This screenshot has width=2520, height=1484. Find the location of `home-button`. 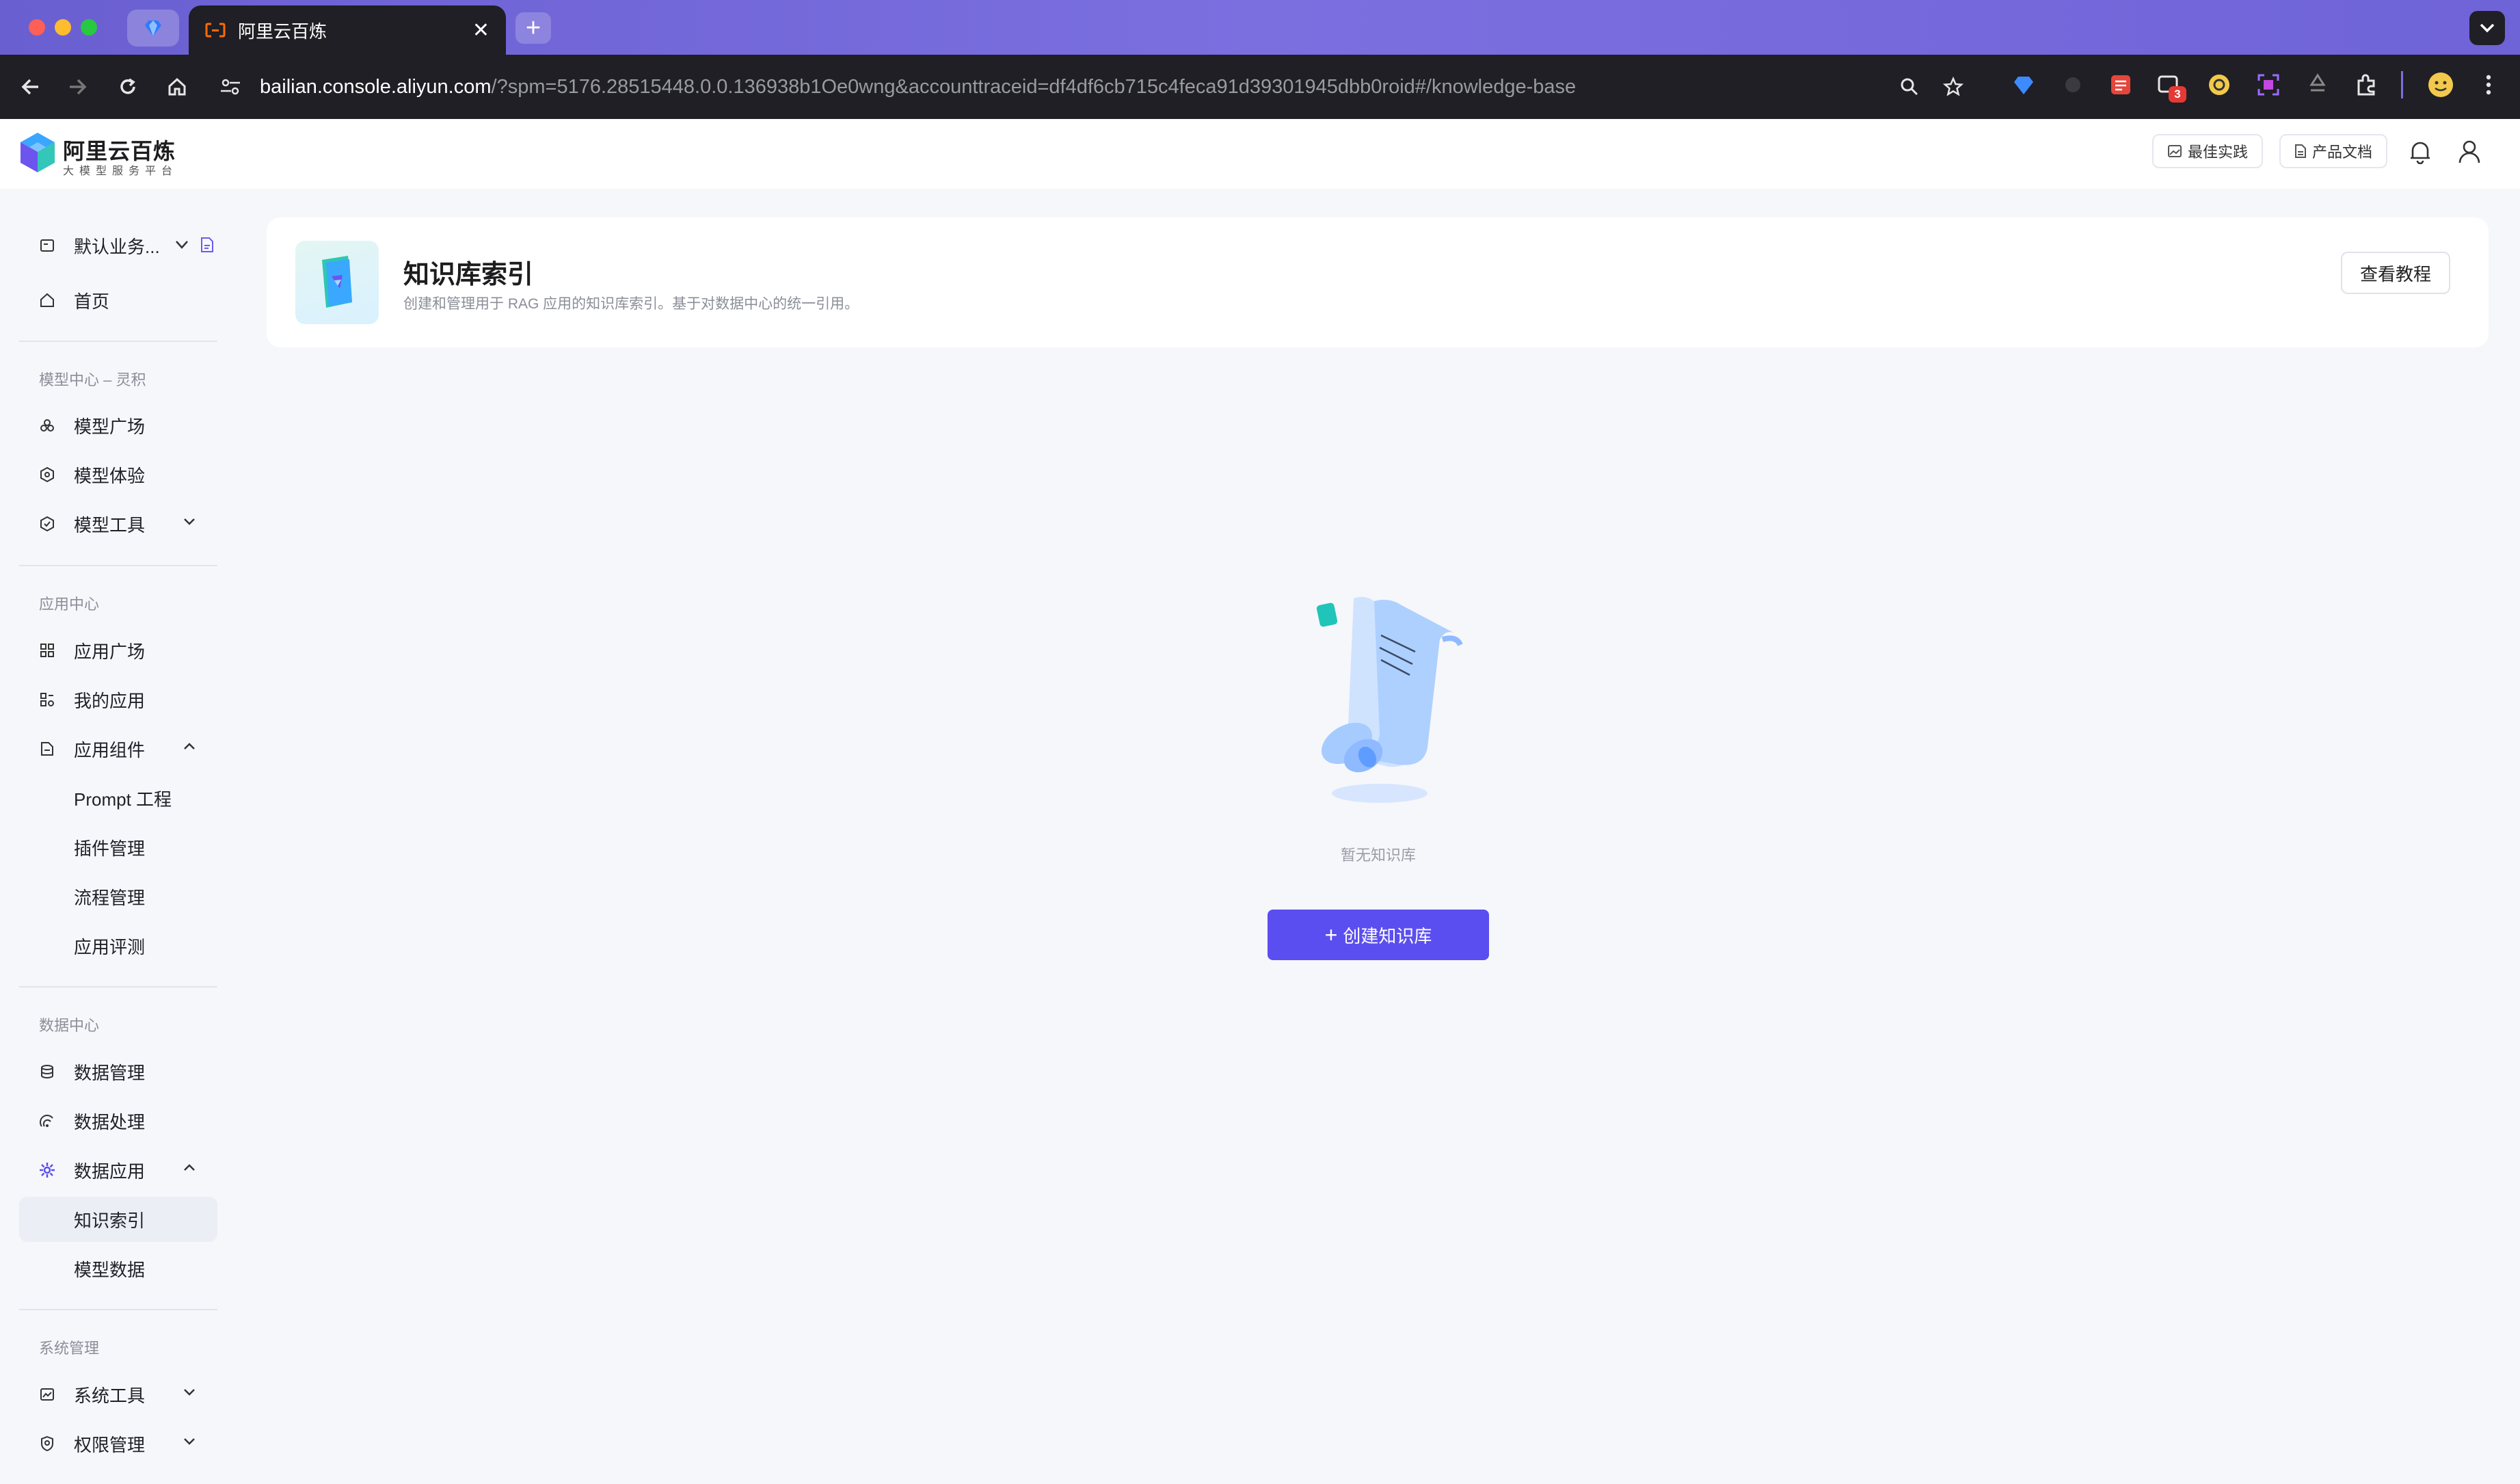

home-button is located at coordinates (177, 87).